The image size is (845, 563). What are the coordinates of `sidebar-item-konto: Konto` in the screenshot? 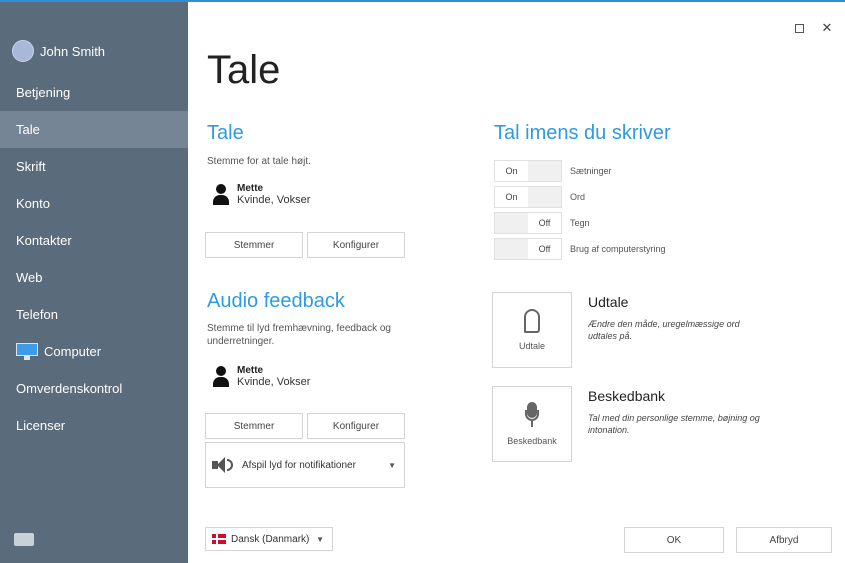 It's located at (94, 203).